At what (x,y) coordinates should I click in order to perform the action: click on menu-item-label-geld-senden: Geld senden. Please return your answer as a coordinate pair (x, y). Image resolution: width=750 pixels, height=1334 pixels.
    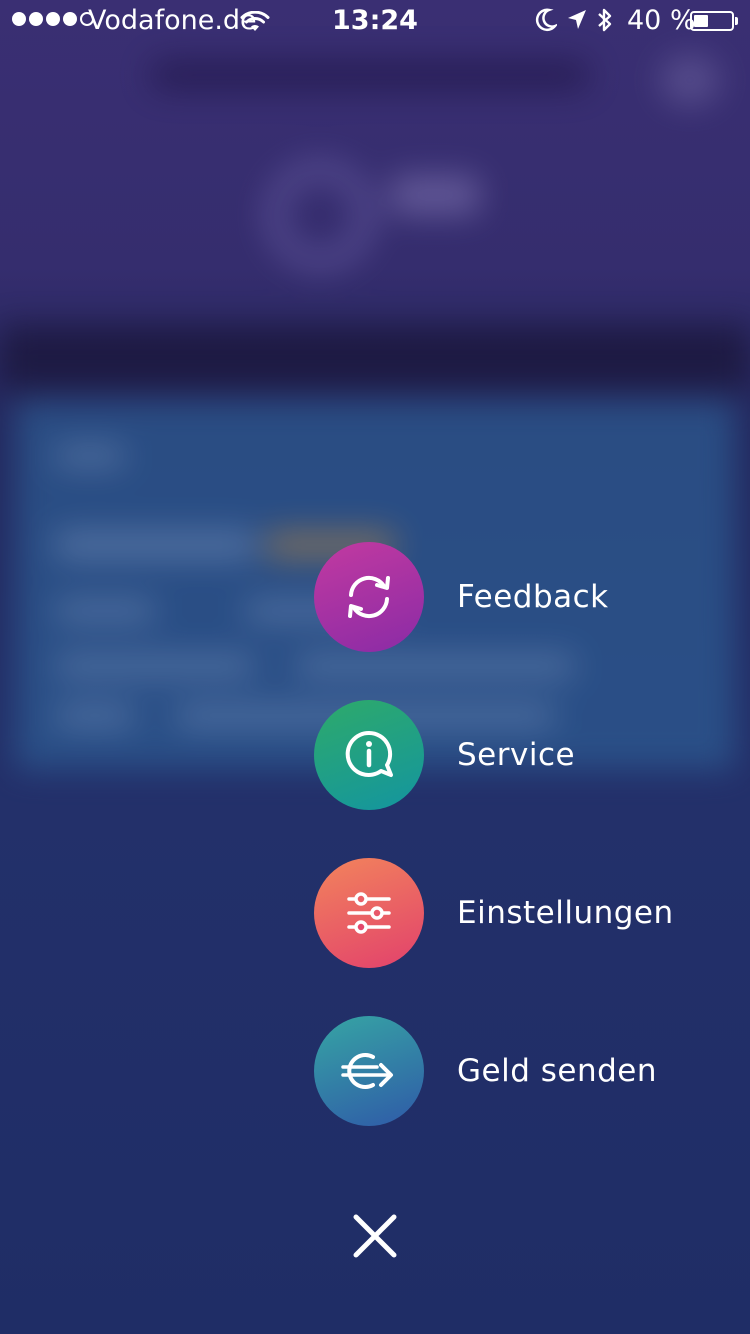
    Looking at the image, I should click on (557, 1071).